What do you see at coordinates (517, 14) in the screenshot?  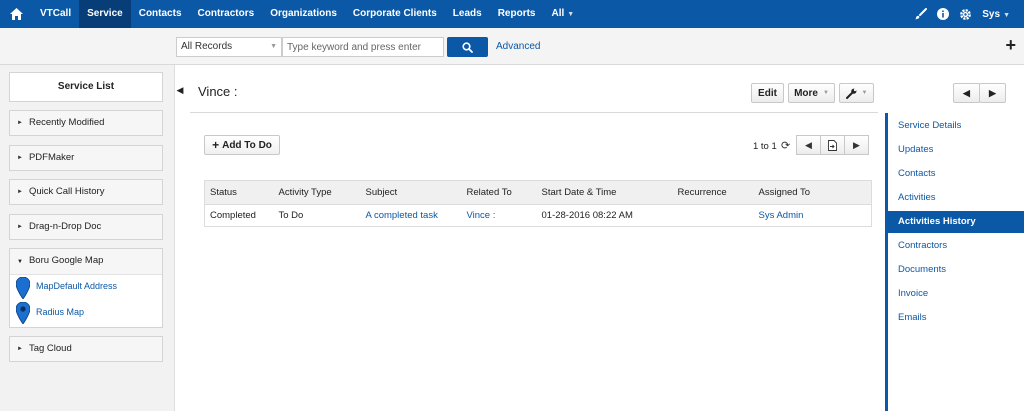 I see `nav-reports: Reports` at bounding box center [517, 14].